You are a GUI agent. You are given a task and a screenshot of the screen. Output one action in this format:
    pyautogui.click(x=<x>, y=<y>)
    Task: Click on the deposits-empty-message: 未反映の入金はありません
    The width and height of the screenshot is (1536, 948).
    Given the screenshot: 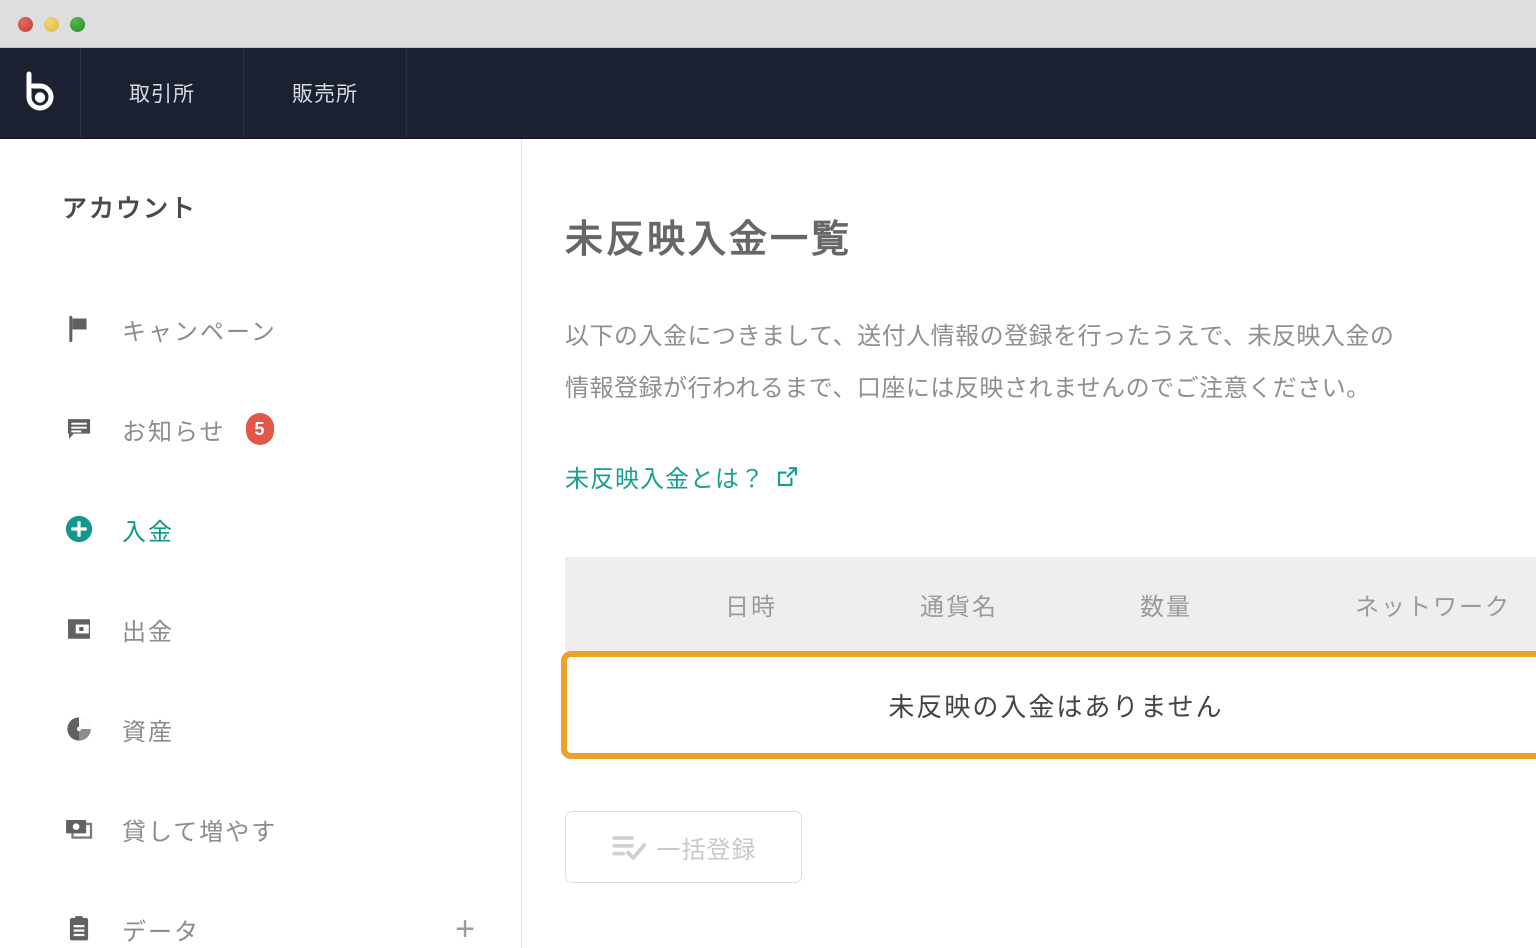 What is the action you would take?
    pyautogui.click(x=1056, y=706)
    